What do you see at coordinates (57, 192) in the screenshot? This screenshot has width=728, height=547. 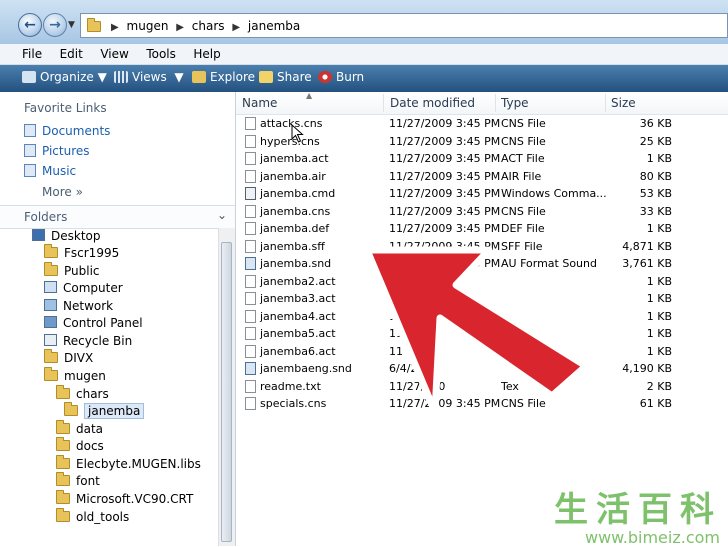 I see `more-label: More` at bounding box center [57, 192].